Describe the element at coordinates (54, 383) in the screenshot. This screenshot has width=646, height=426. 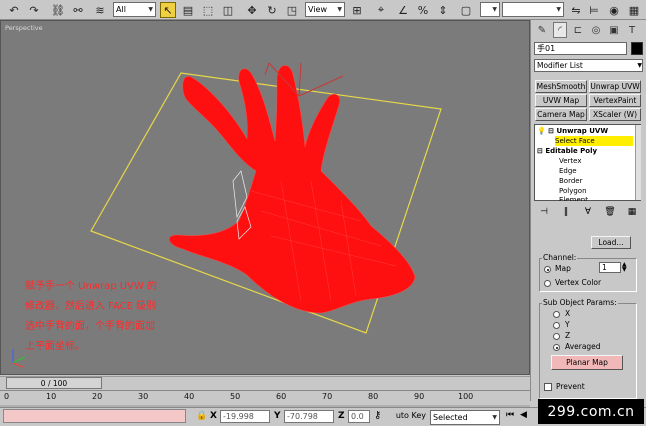
I see `time-slider-thumb: 0 / 100` at that location.